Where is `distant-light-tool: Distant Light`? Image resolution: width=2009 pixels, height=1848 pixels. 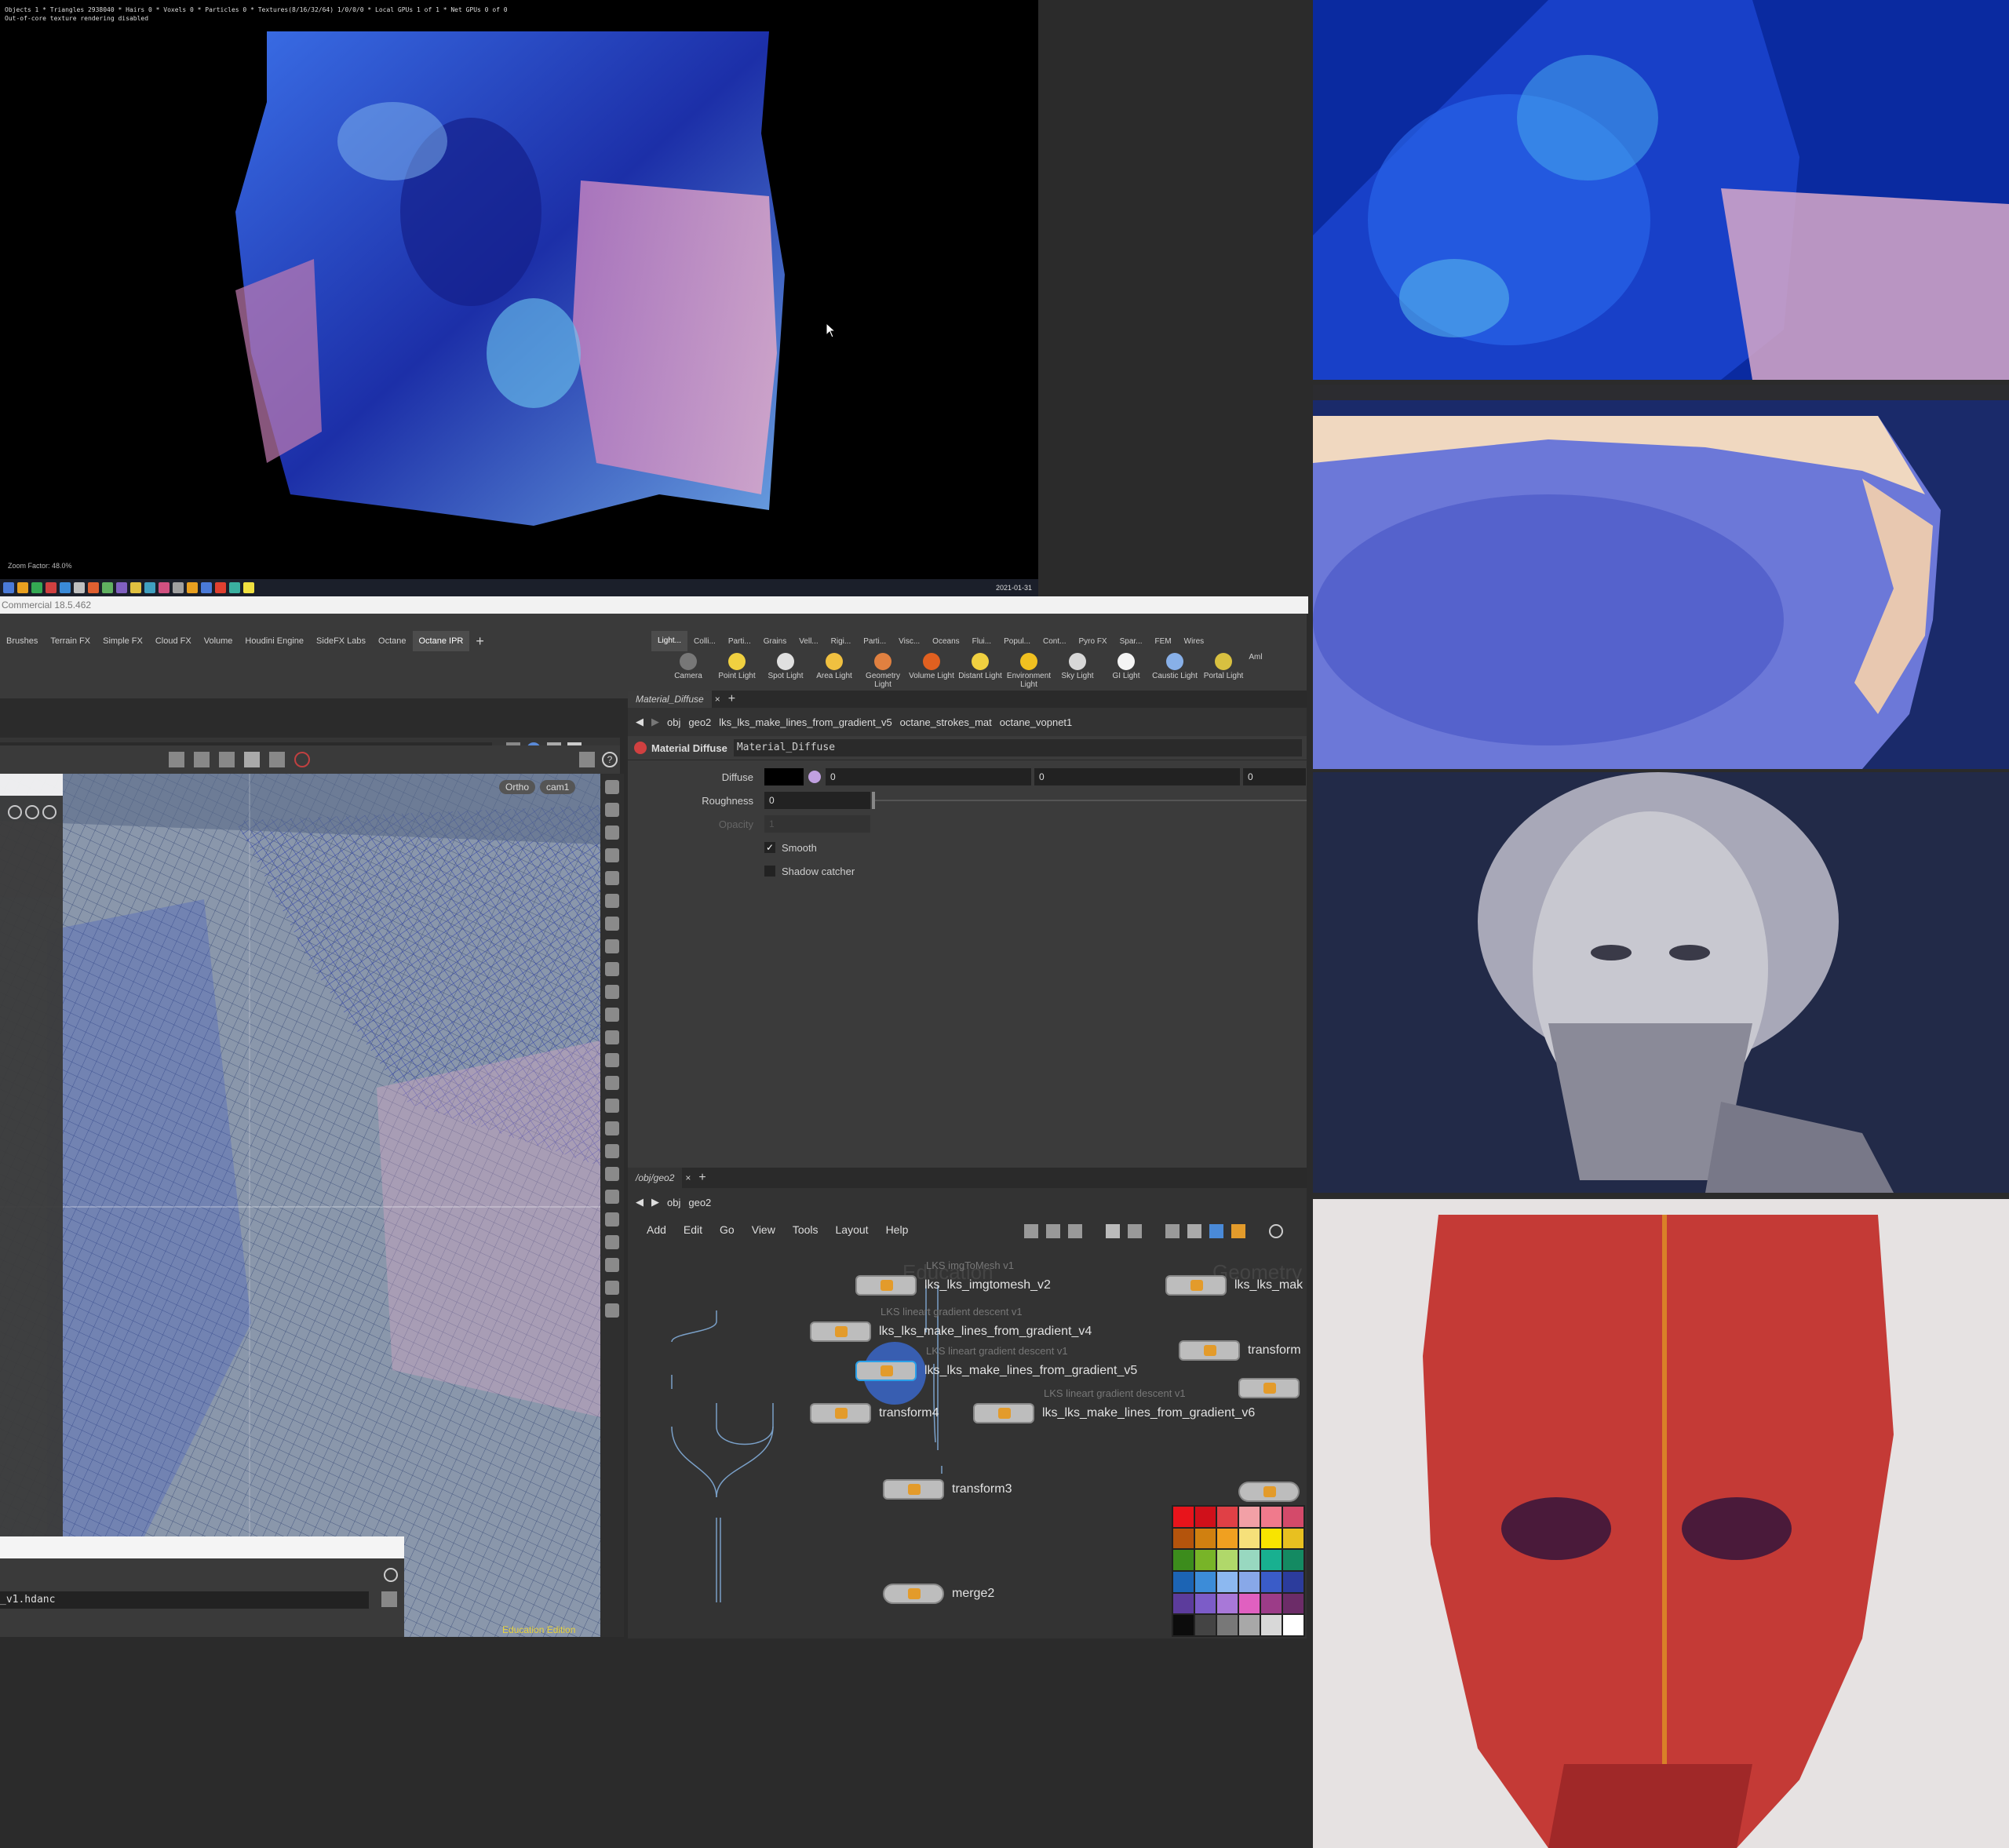 distant-light-tool: Distant Light is located at coordinates (980, 671).